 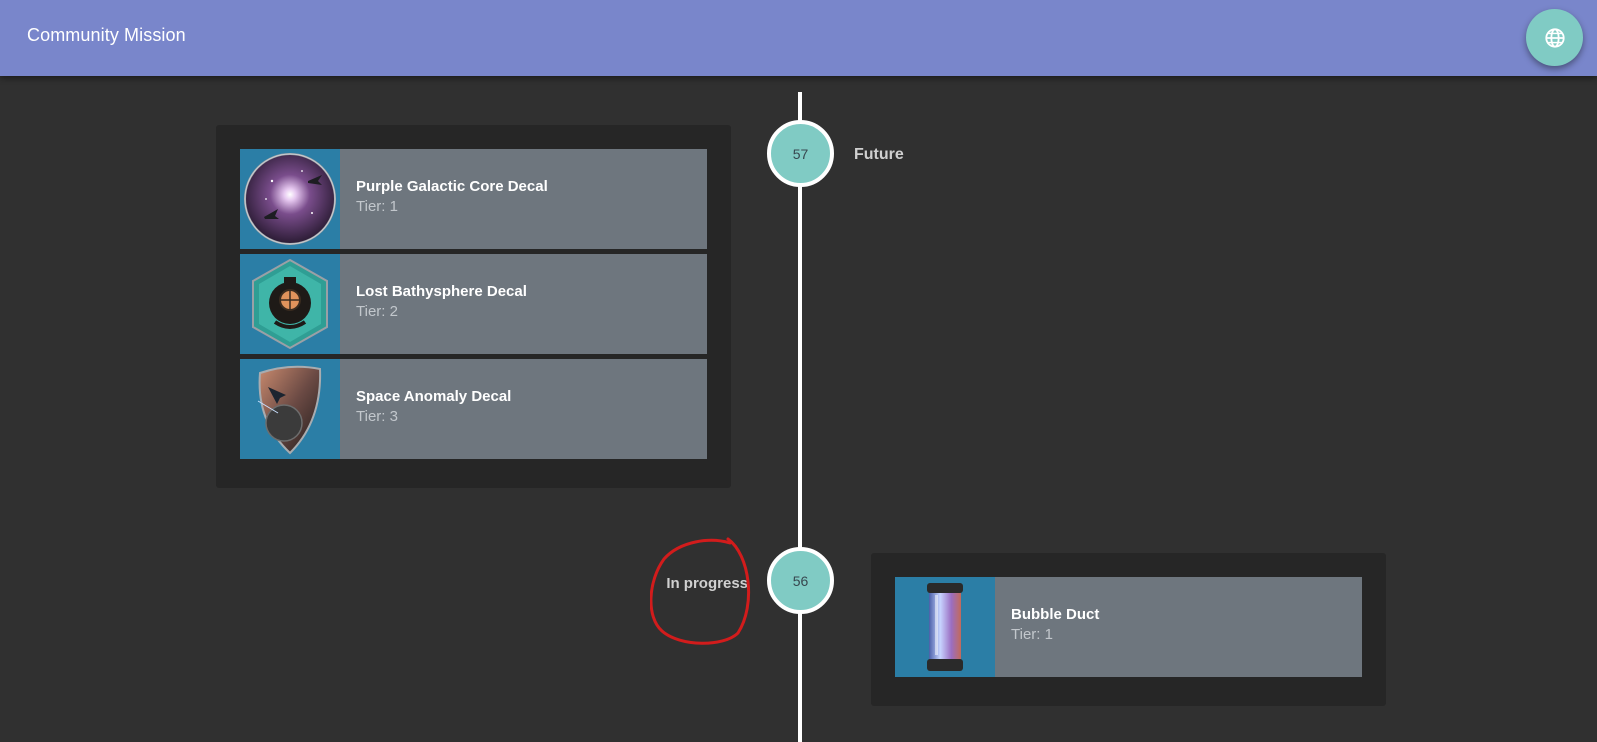 What do you see at coordinates (1128, 627) in the screenshot?
I see `reward-item: Bubble Duct Tier: 1` at bounding box center [1128, 627].